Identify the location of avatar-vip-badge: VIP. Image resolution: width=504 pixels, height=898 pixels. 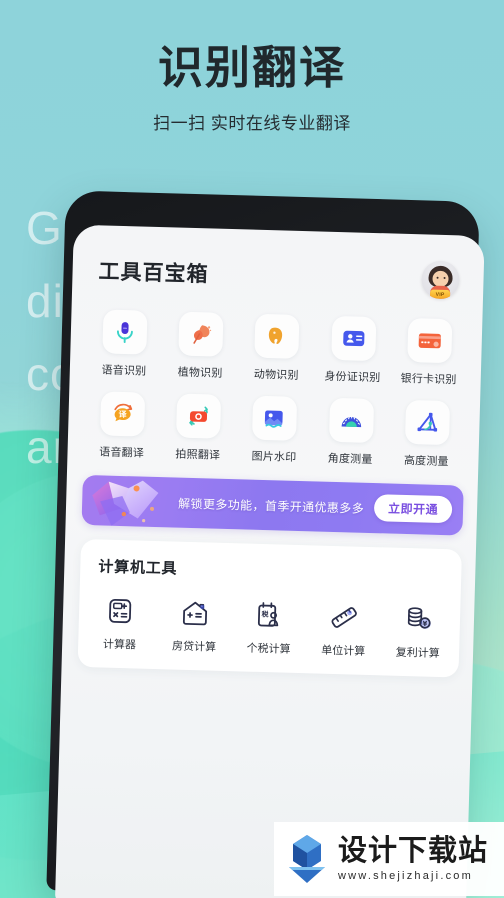
(440, 294).